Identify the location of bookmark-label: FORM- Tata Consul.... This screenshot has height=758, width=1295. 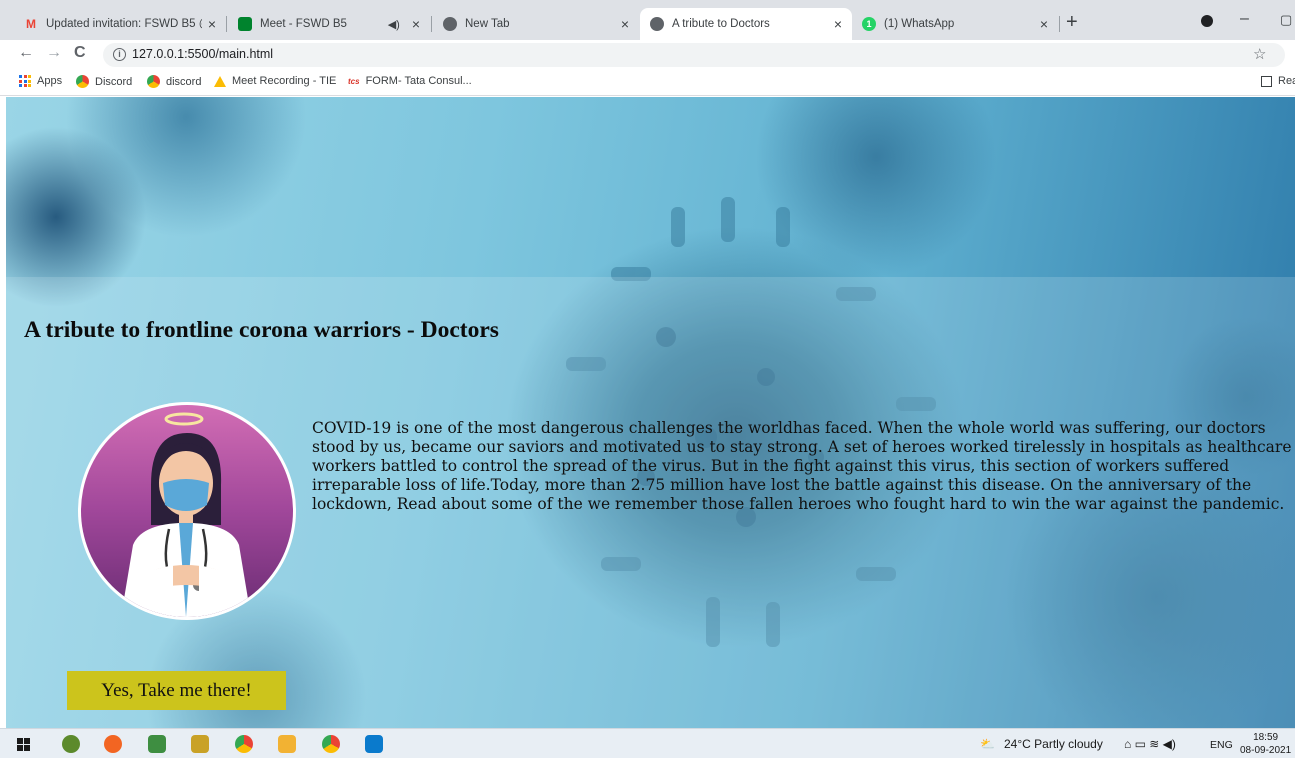
(418, 81).